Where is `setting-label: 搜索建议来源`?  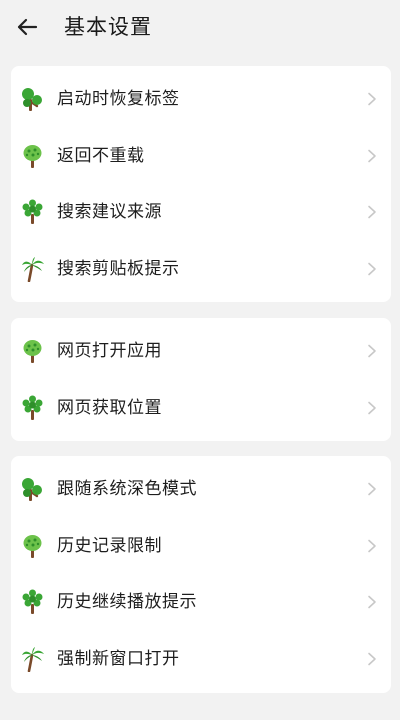 setting-label: 搜索建议来源 is located at coordinates (109, 212).